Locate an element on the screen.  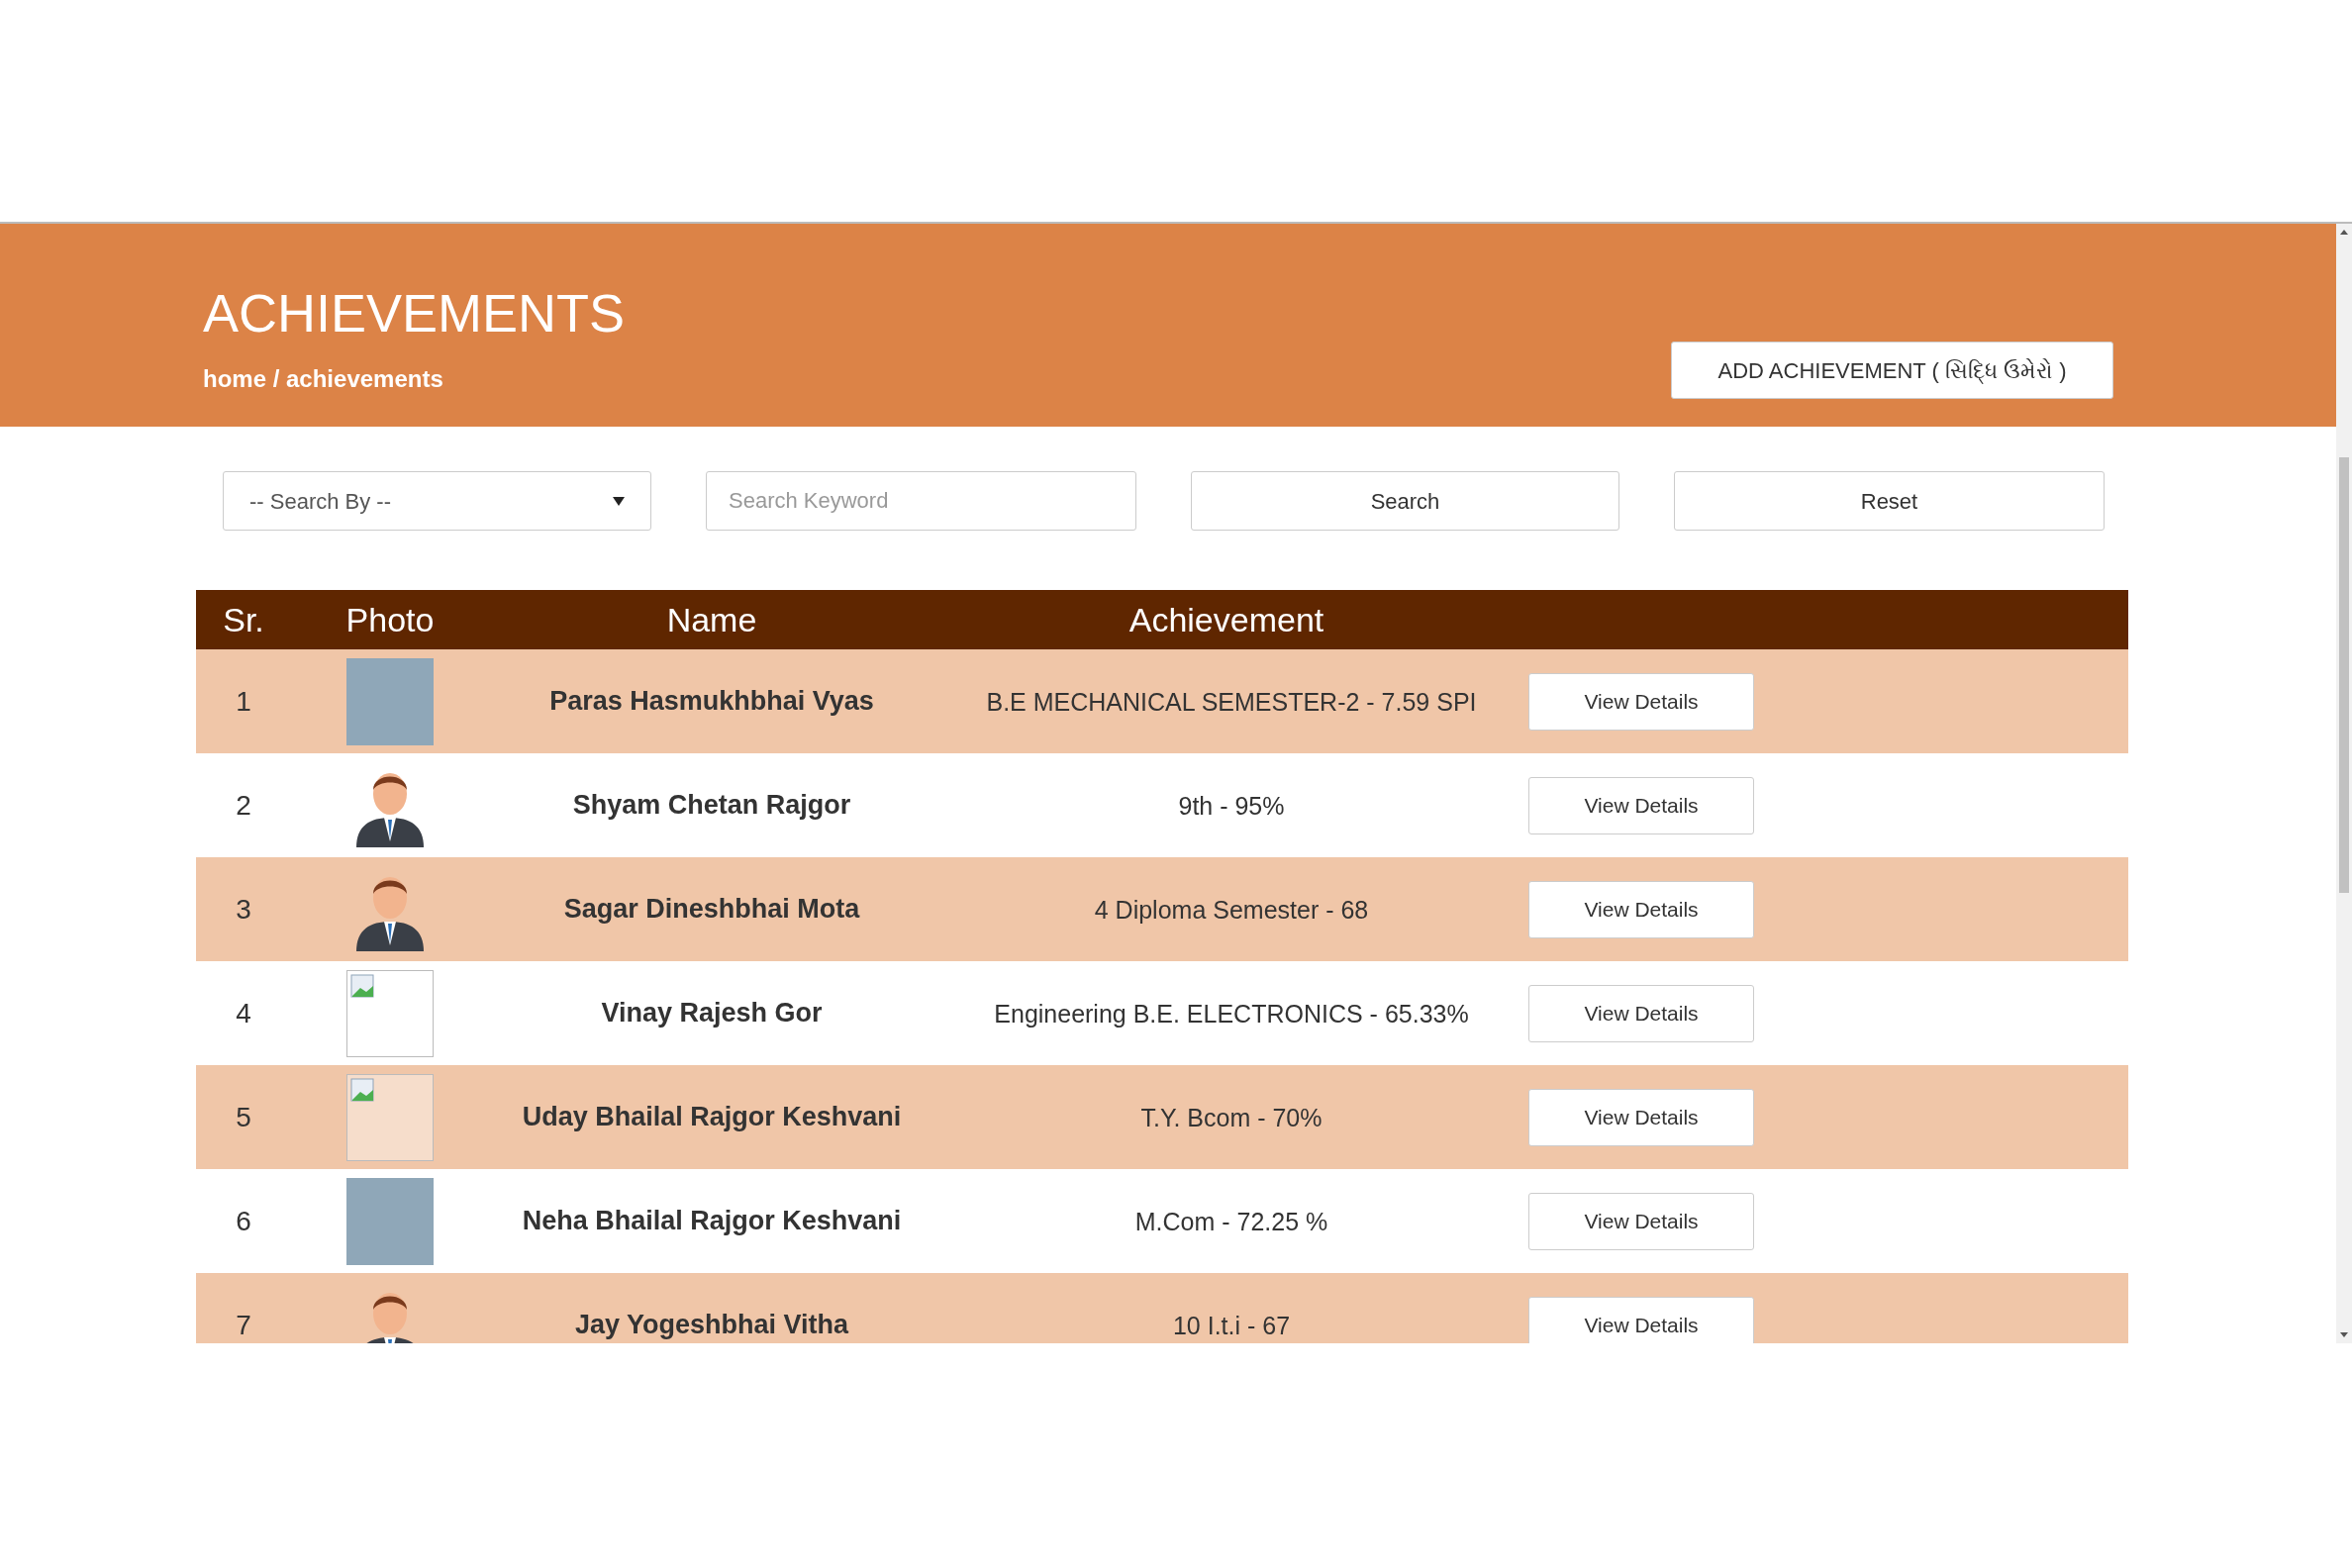
serial-number: 1 is located at coordinates (243, 701).